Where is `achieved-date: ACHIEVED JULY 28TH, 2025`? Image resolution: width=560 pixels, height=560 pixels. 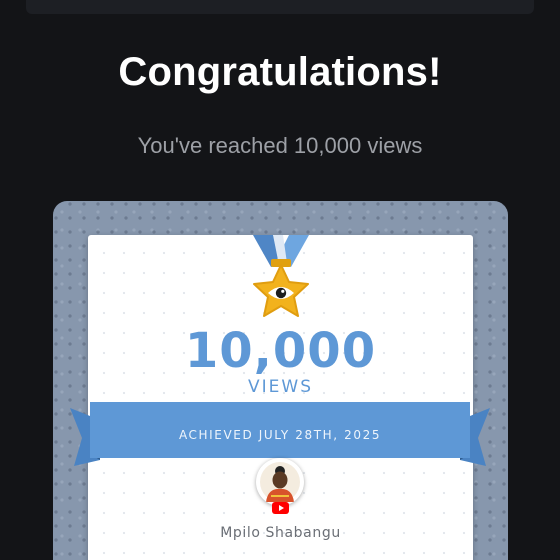
achieved-date: ACHIEVED JULY 28TH, 2025 is located at coordinates (280, 435).